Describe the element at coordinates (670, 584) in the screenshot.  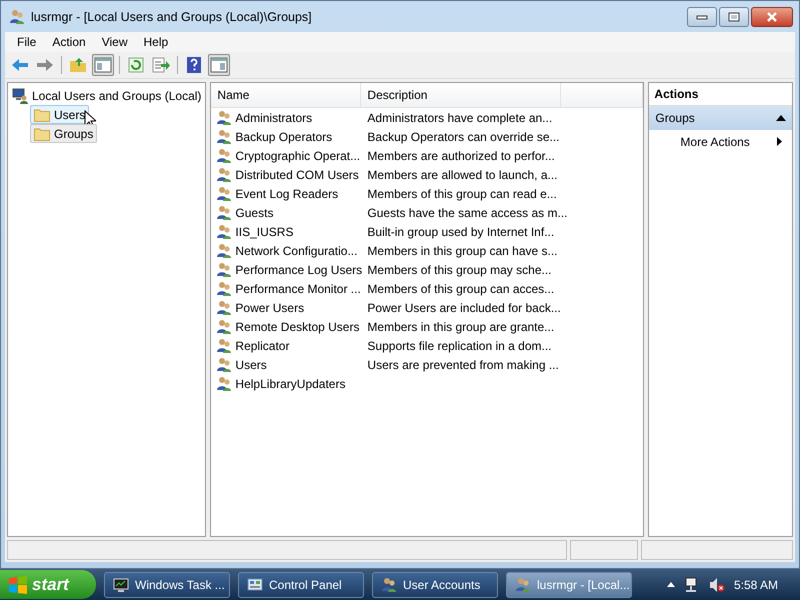
I see `show-hidden-icons-icon` at that location.